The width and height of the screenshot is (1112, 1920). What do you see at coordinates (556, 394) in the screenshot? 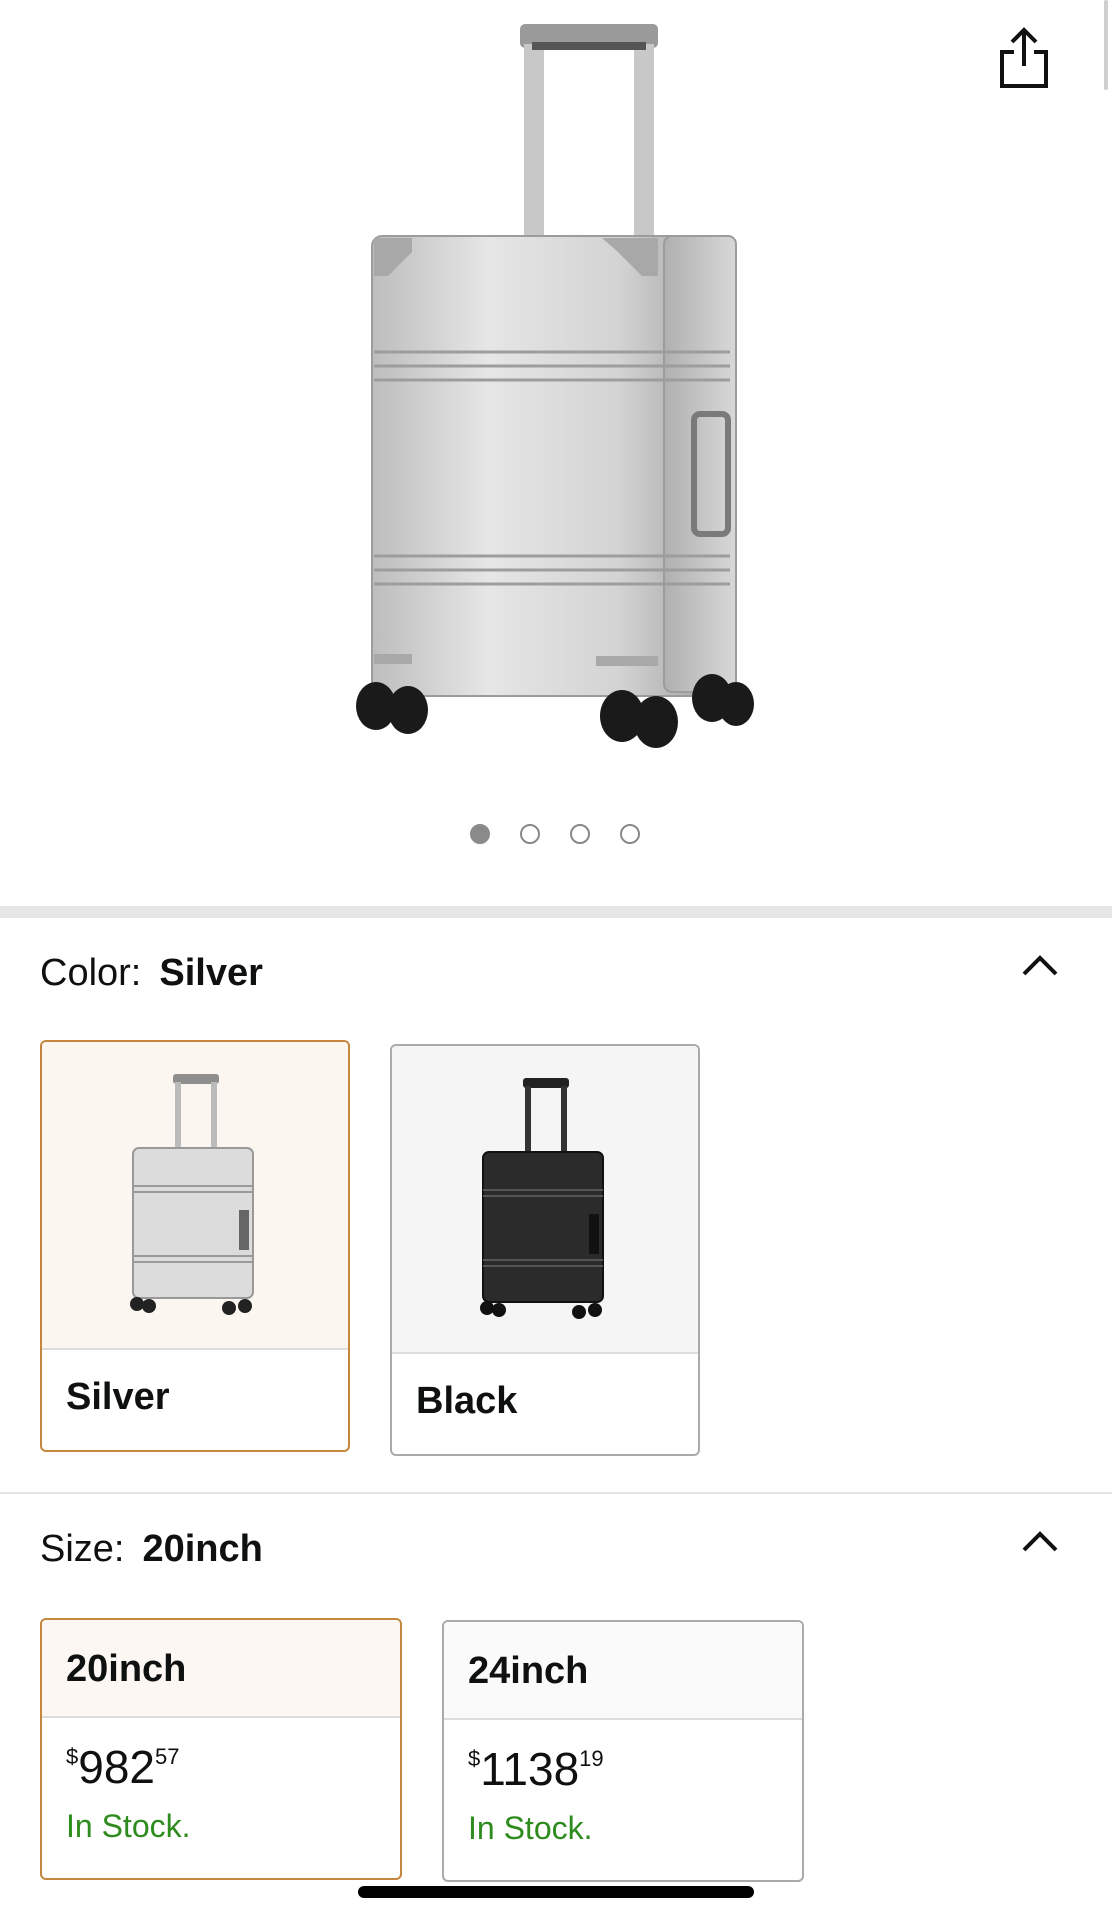
I see `product-image` at bounding box center [556, 394].